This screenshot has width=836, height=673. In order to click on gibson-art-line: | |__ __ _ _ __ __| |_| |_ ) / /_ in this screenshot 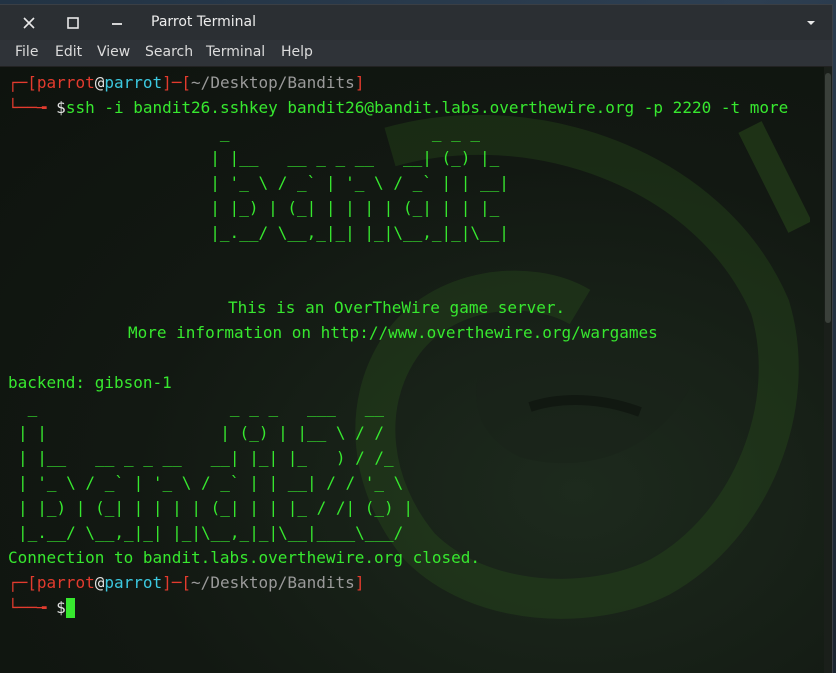, I will do `click(206, 457)`.